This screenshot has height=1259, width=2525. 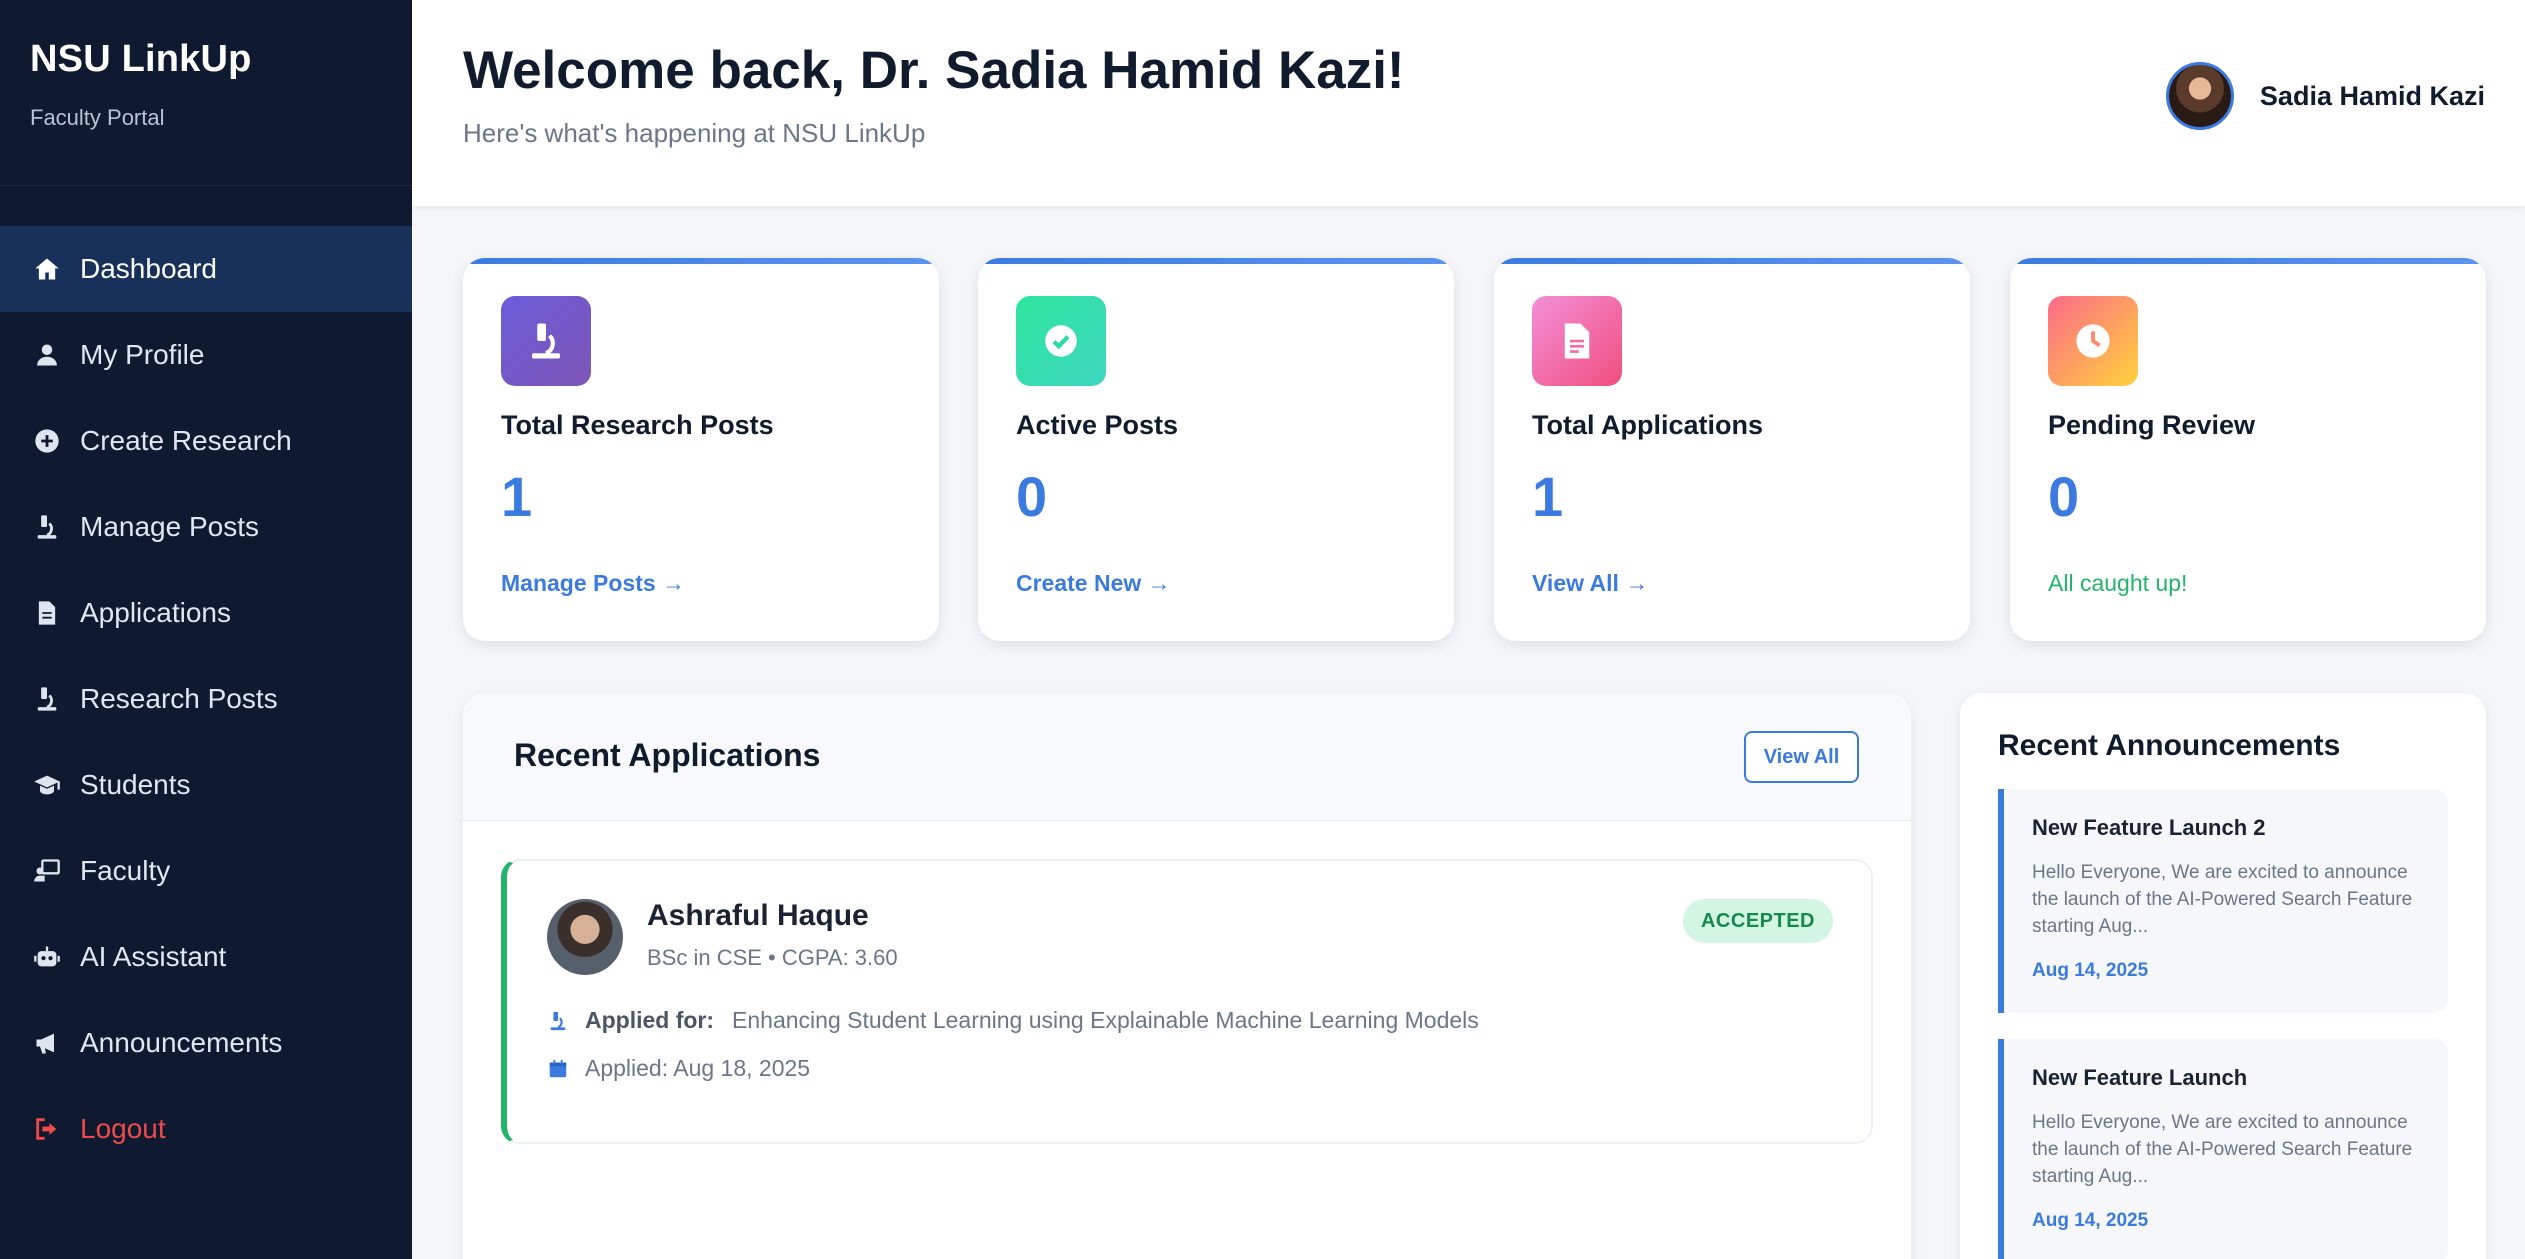 What do you see at coordinates (47, 441) in the screenshot?
I see `plus-circle-icon` at bounding box center [47, 441].